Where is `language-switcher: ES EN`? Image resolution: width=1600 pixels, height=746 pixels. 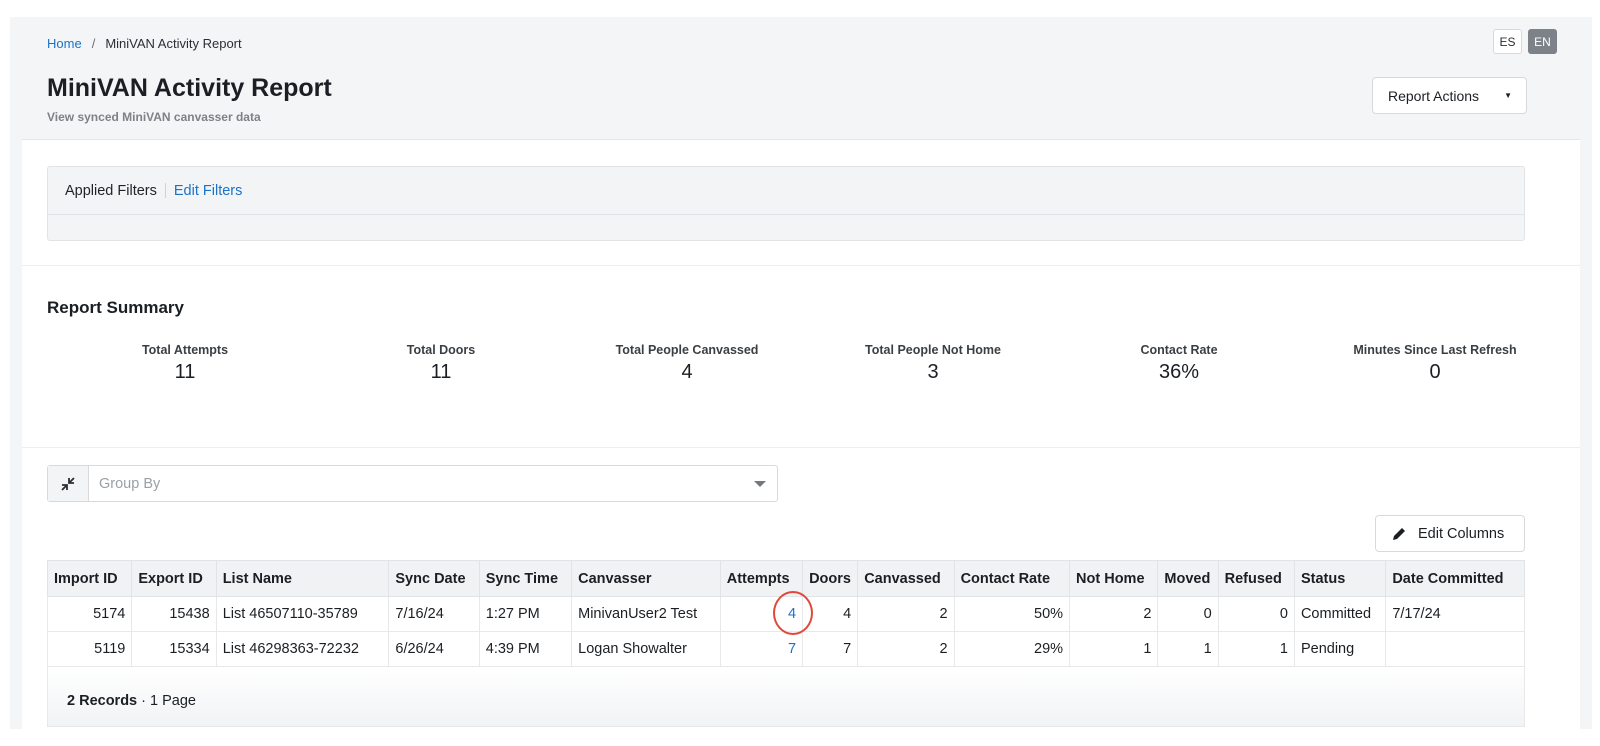 language-switcher: ES EN is located at coordinates (1525, 41).